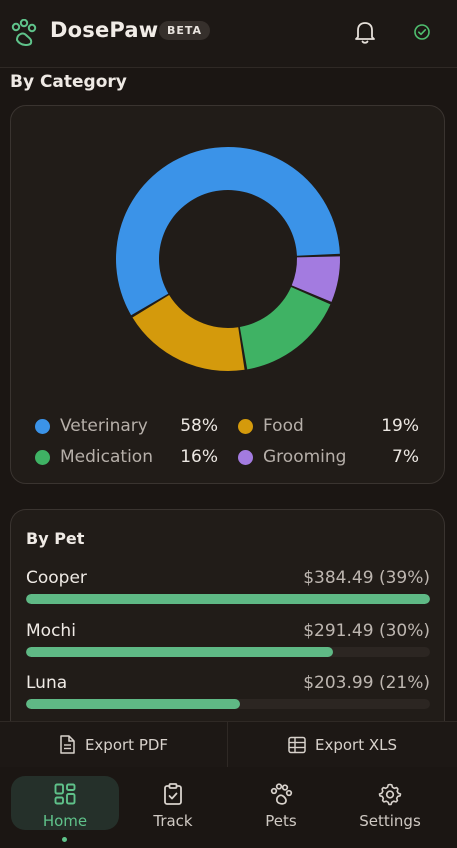 The height and width of the screenshot is (848, 457). Describe the element at coordinates (400, 426) in the screenshot. I see `legend-pct: 19%` at that location.